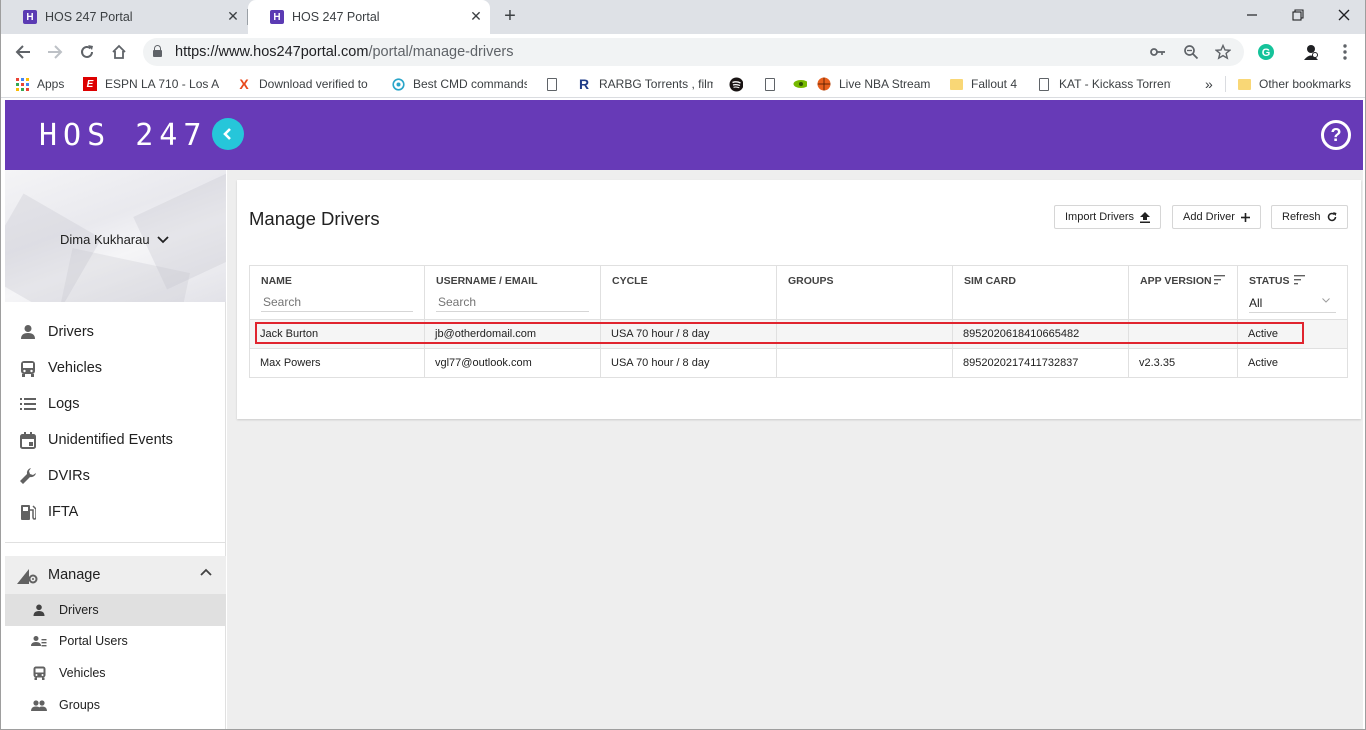 This screenshot has height=730, width=1366. Describe the element at coordinates (1183, 334) in the screenshot. I see `cell-app-version` at that location.